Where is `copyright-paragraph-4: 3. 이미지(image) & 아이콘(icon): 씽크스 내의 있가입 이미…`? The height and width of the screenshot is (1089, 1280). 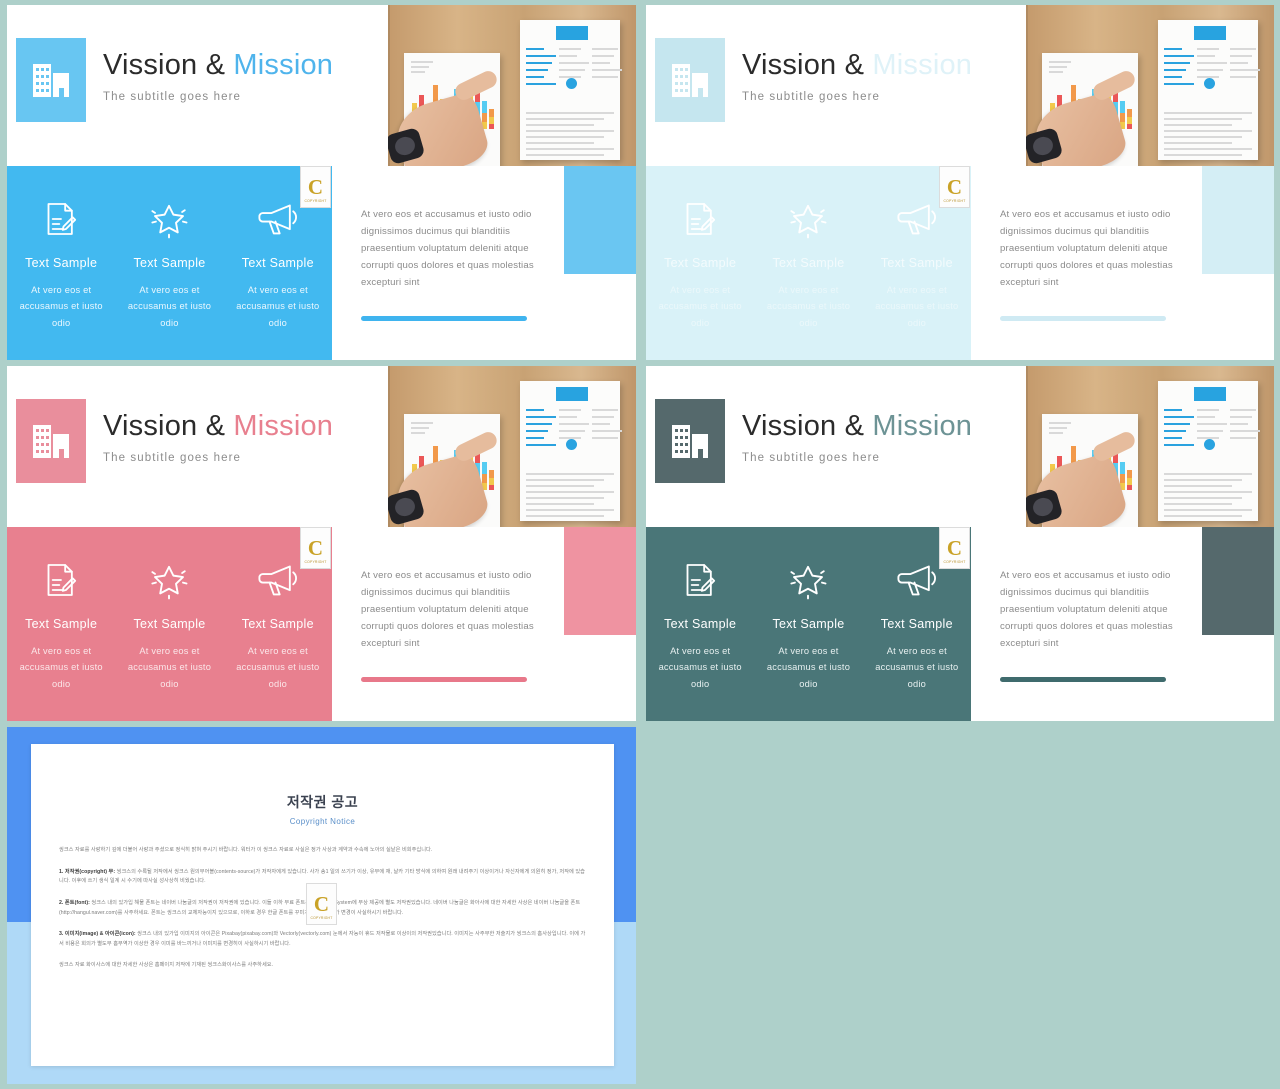
copyright-paragraph-4: 3. 이미지(image) & 아이콘(icon): 씽크스 내의 있가입 이미… is located at coordinates (322, 939).